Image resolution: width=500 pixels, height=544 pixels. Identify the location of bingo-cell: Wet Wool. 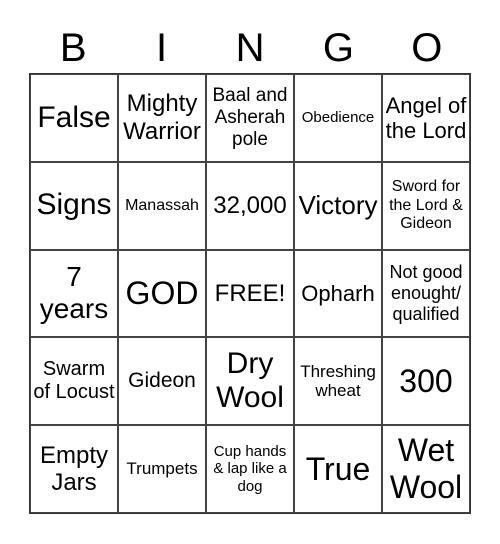
(426, 469).